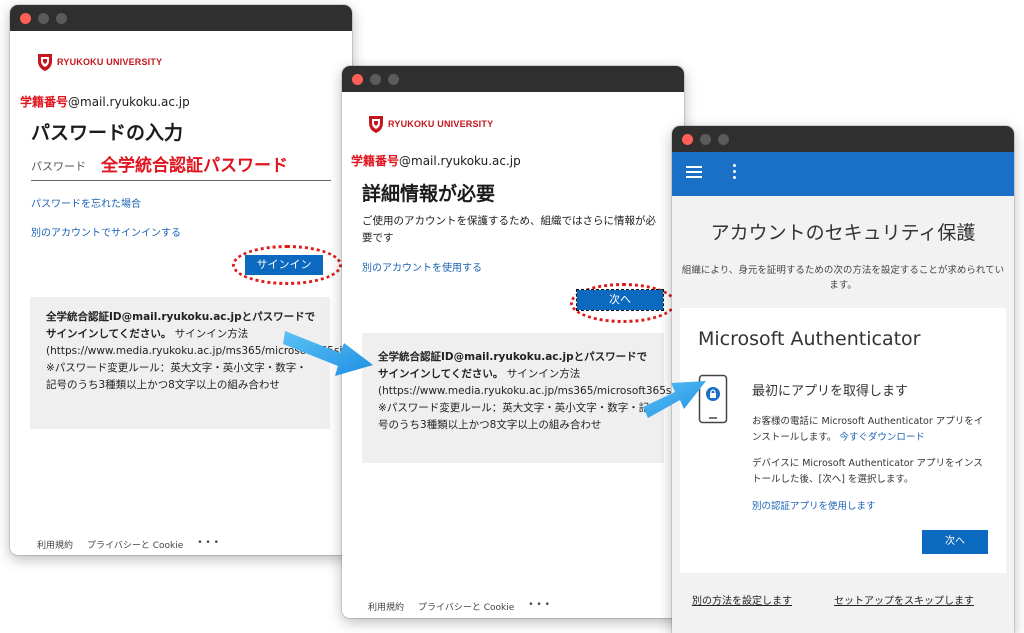 The height and width of the screenshot is (633, 1024). Describe the element at coordinates (494, 374) in the screenshot. I see `flow-arrows` at that location.